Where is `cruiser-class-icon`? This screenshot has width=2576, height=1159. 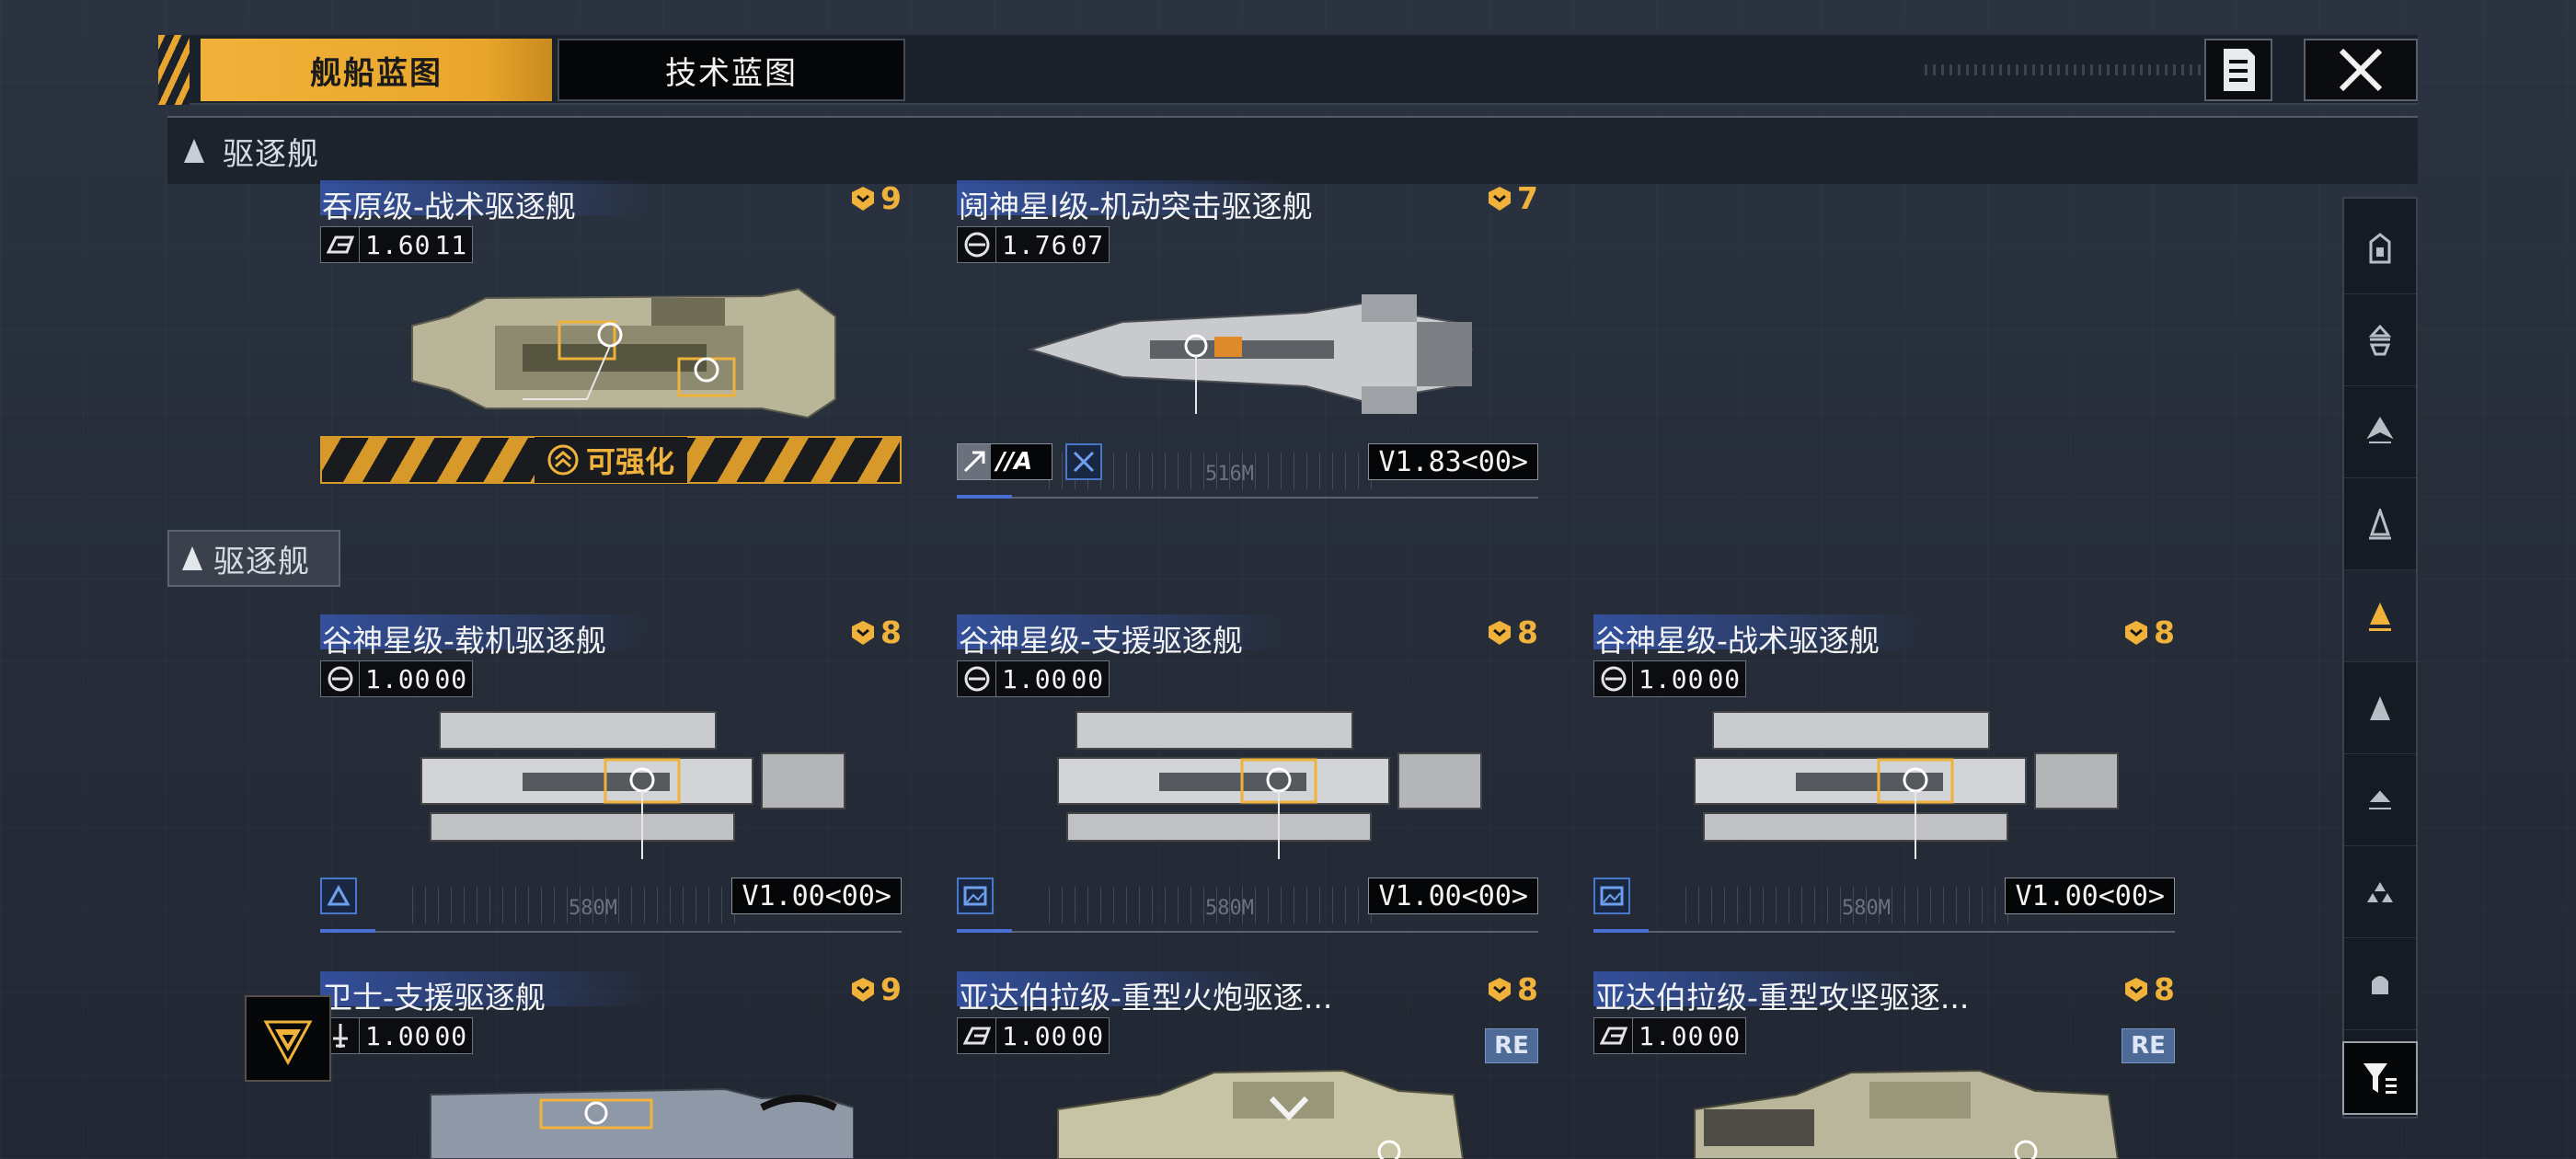
cruiser-class-icon is located at coordinates (2380, 429).